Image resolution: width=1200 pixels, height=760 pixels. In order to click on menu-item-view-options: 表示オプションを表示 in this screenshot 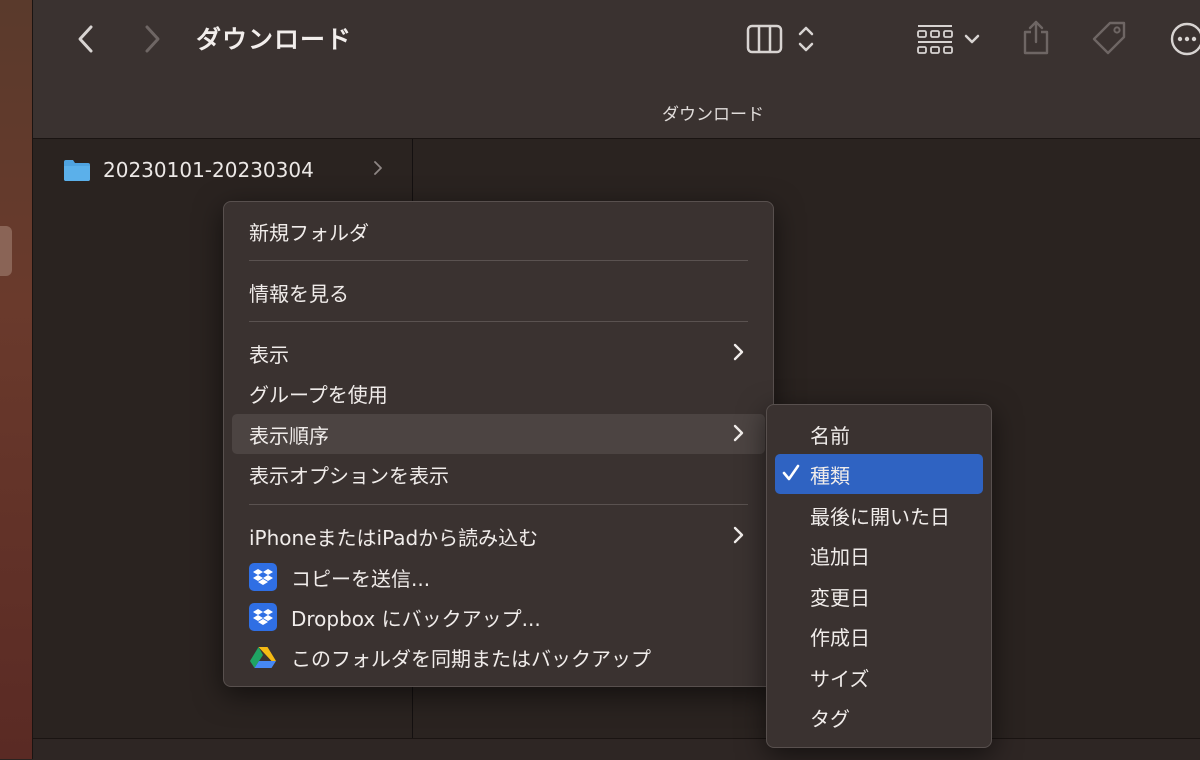, I will do `click(498, 474)`.